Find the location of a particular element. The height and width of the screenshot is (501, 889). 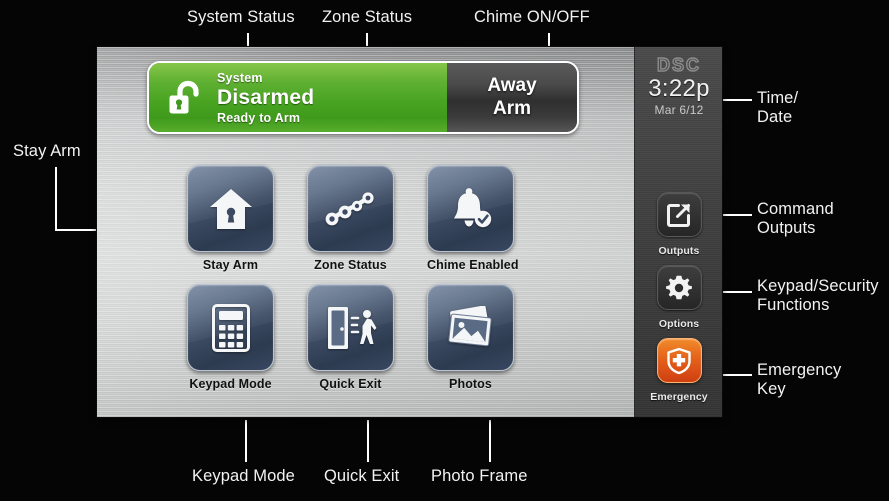

chime-enabled-label: Chime Enabled is located at coordinates (473, 265).